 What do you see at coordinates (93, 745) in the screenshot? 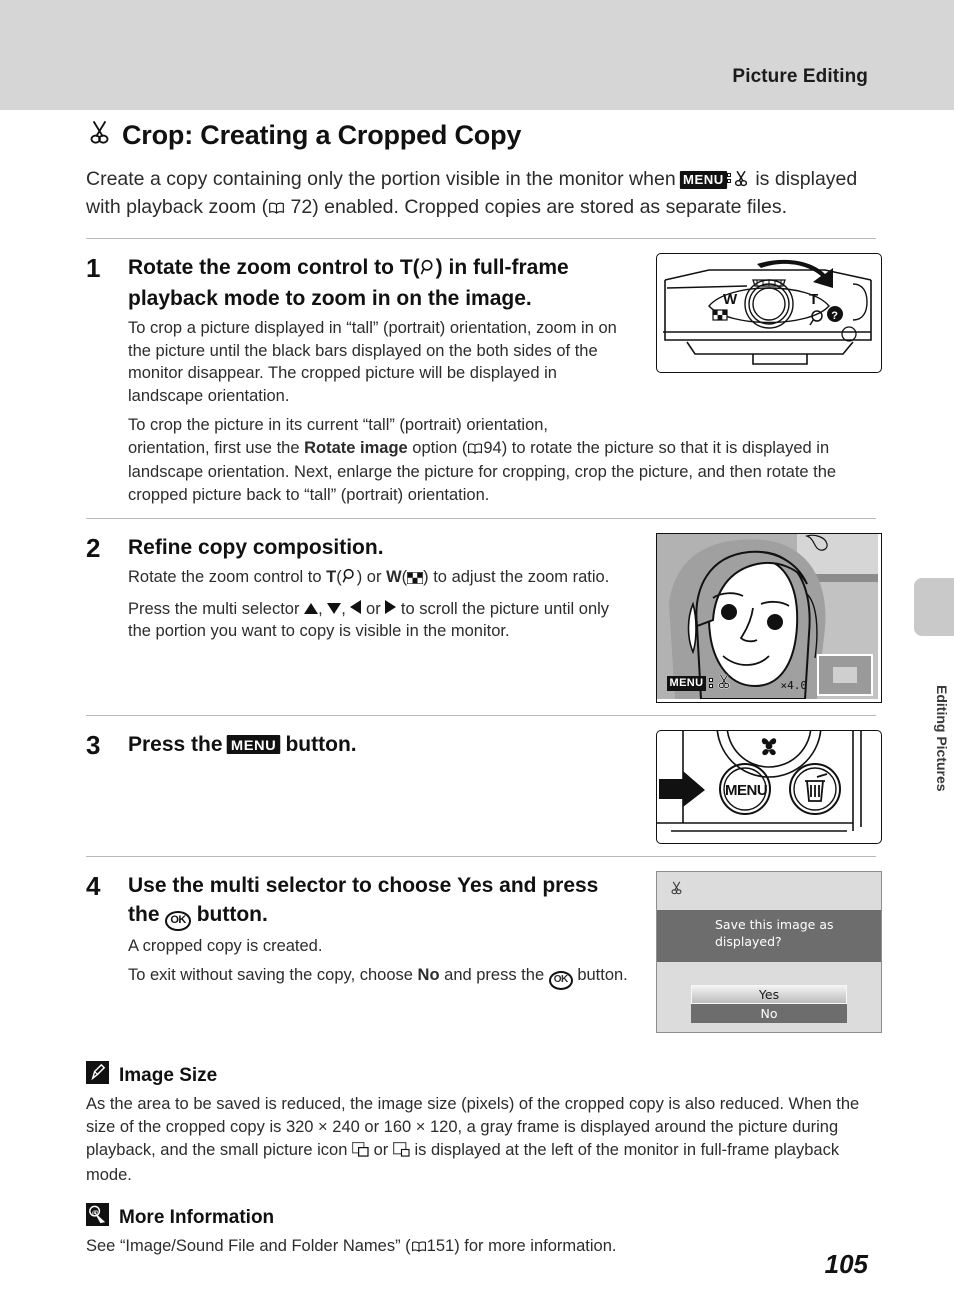
I see `step-3-number: 3` at bounding box center [93, 745].